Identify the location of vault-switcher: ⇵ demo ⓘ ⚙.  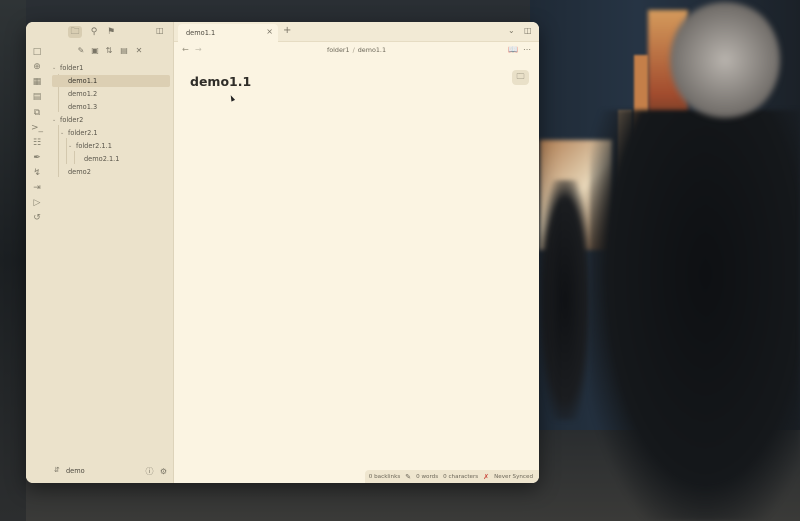
(111, 472).